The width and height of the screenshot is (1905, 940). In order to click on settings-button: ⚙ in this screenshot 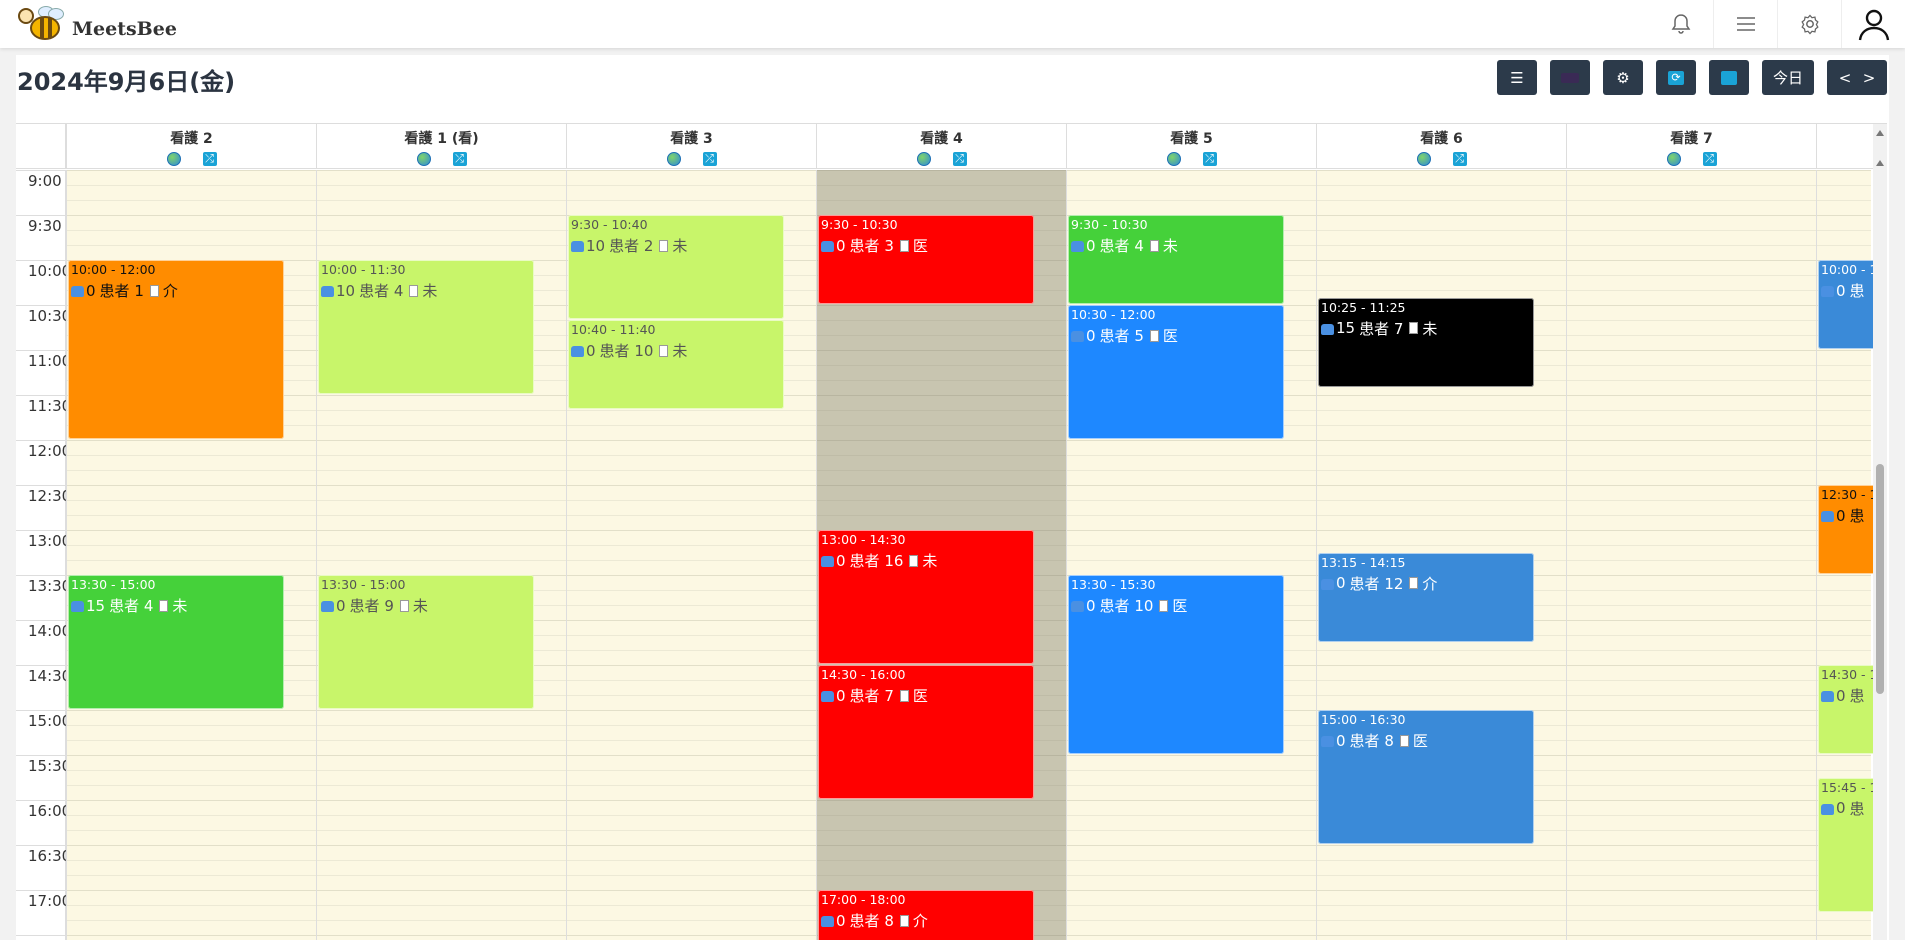, I will do `click(1623, 77)`.